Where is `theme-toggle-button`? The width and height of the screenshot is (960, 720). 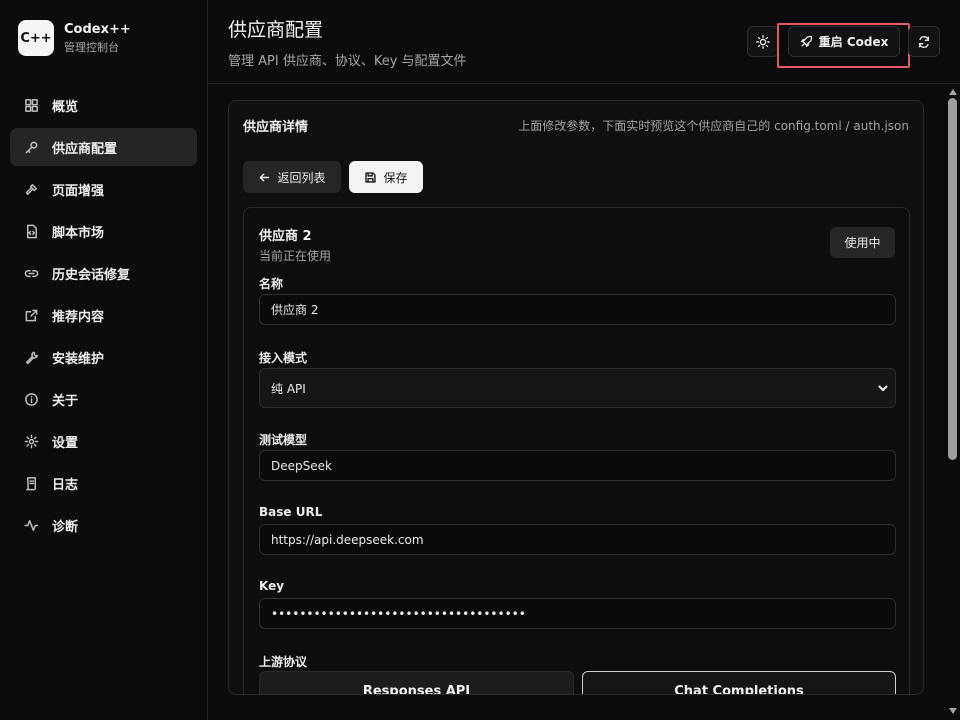 theme-toggle-button is located at coordinates (763, 41).